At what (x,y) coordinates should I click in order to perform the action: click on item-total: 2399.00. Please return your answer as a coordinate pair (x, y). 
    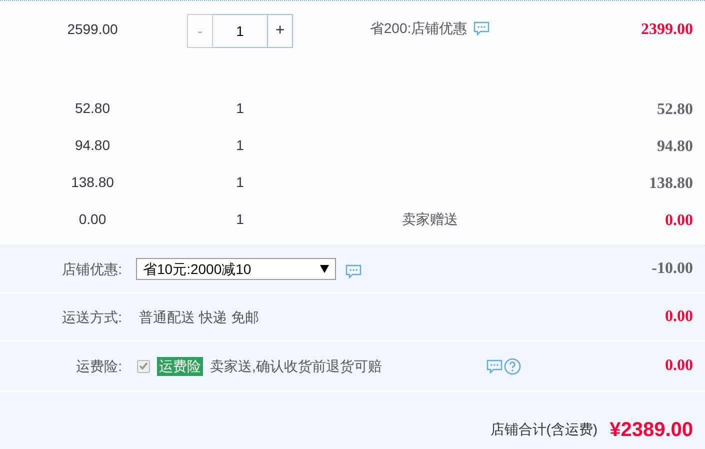
    Looking at the image, I should click on (667, 30).